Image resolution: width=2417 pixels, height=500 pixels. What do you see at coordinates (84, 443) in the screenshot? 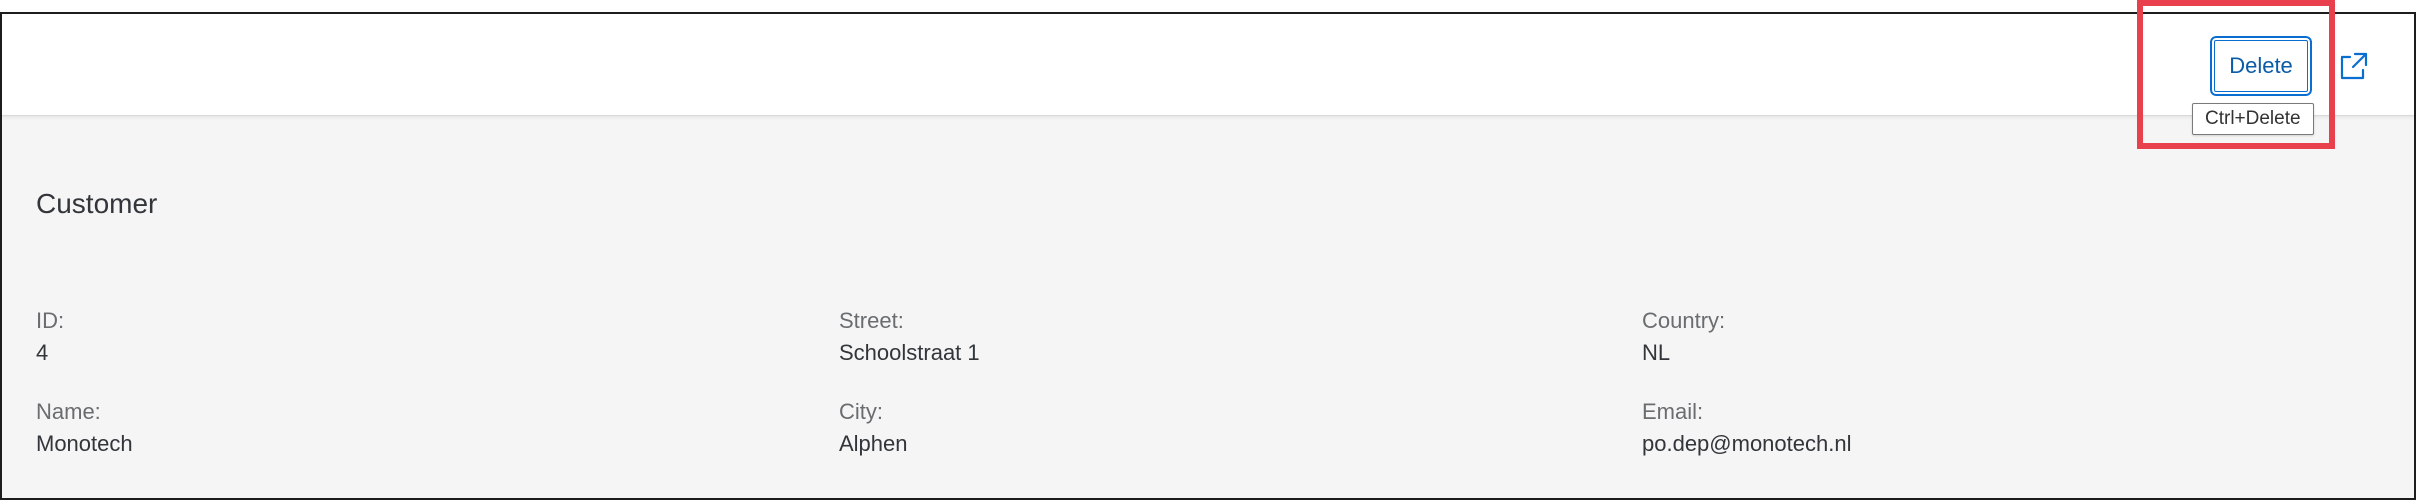
I see `field-name-value: Monotech` at bounding box center [84, 443].